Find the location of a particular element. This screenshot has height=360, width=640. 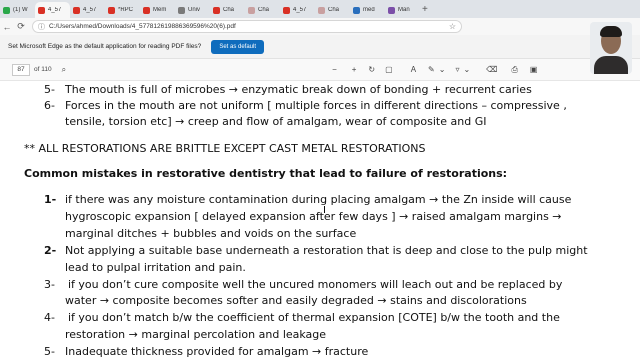

print-icon: ⎙ is located at coordinates (514, 70).